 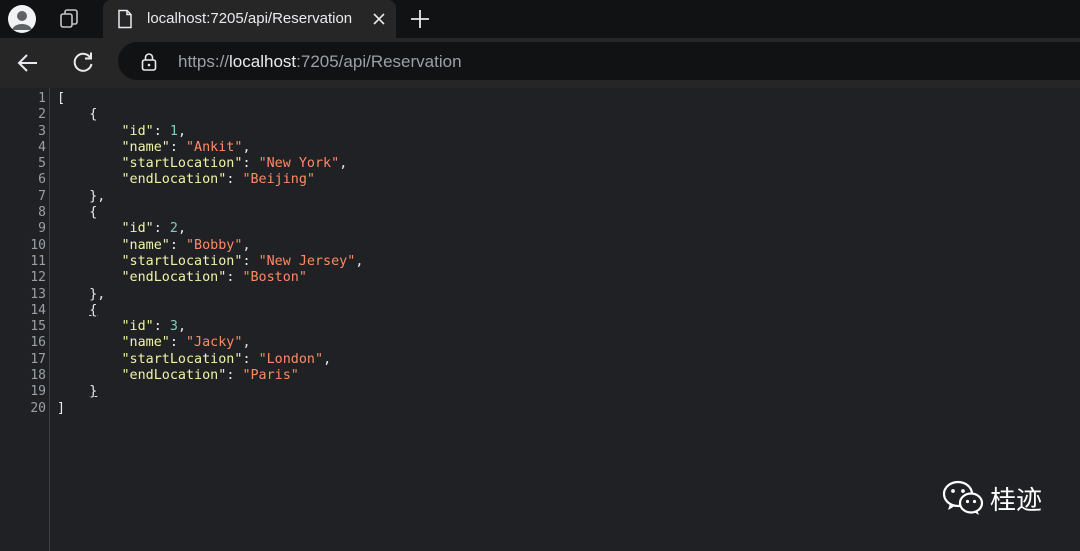 What do you see at coordinates (38, 310) in the screenshot?
I see `line-number: 14` at bounding box center [38, 310].